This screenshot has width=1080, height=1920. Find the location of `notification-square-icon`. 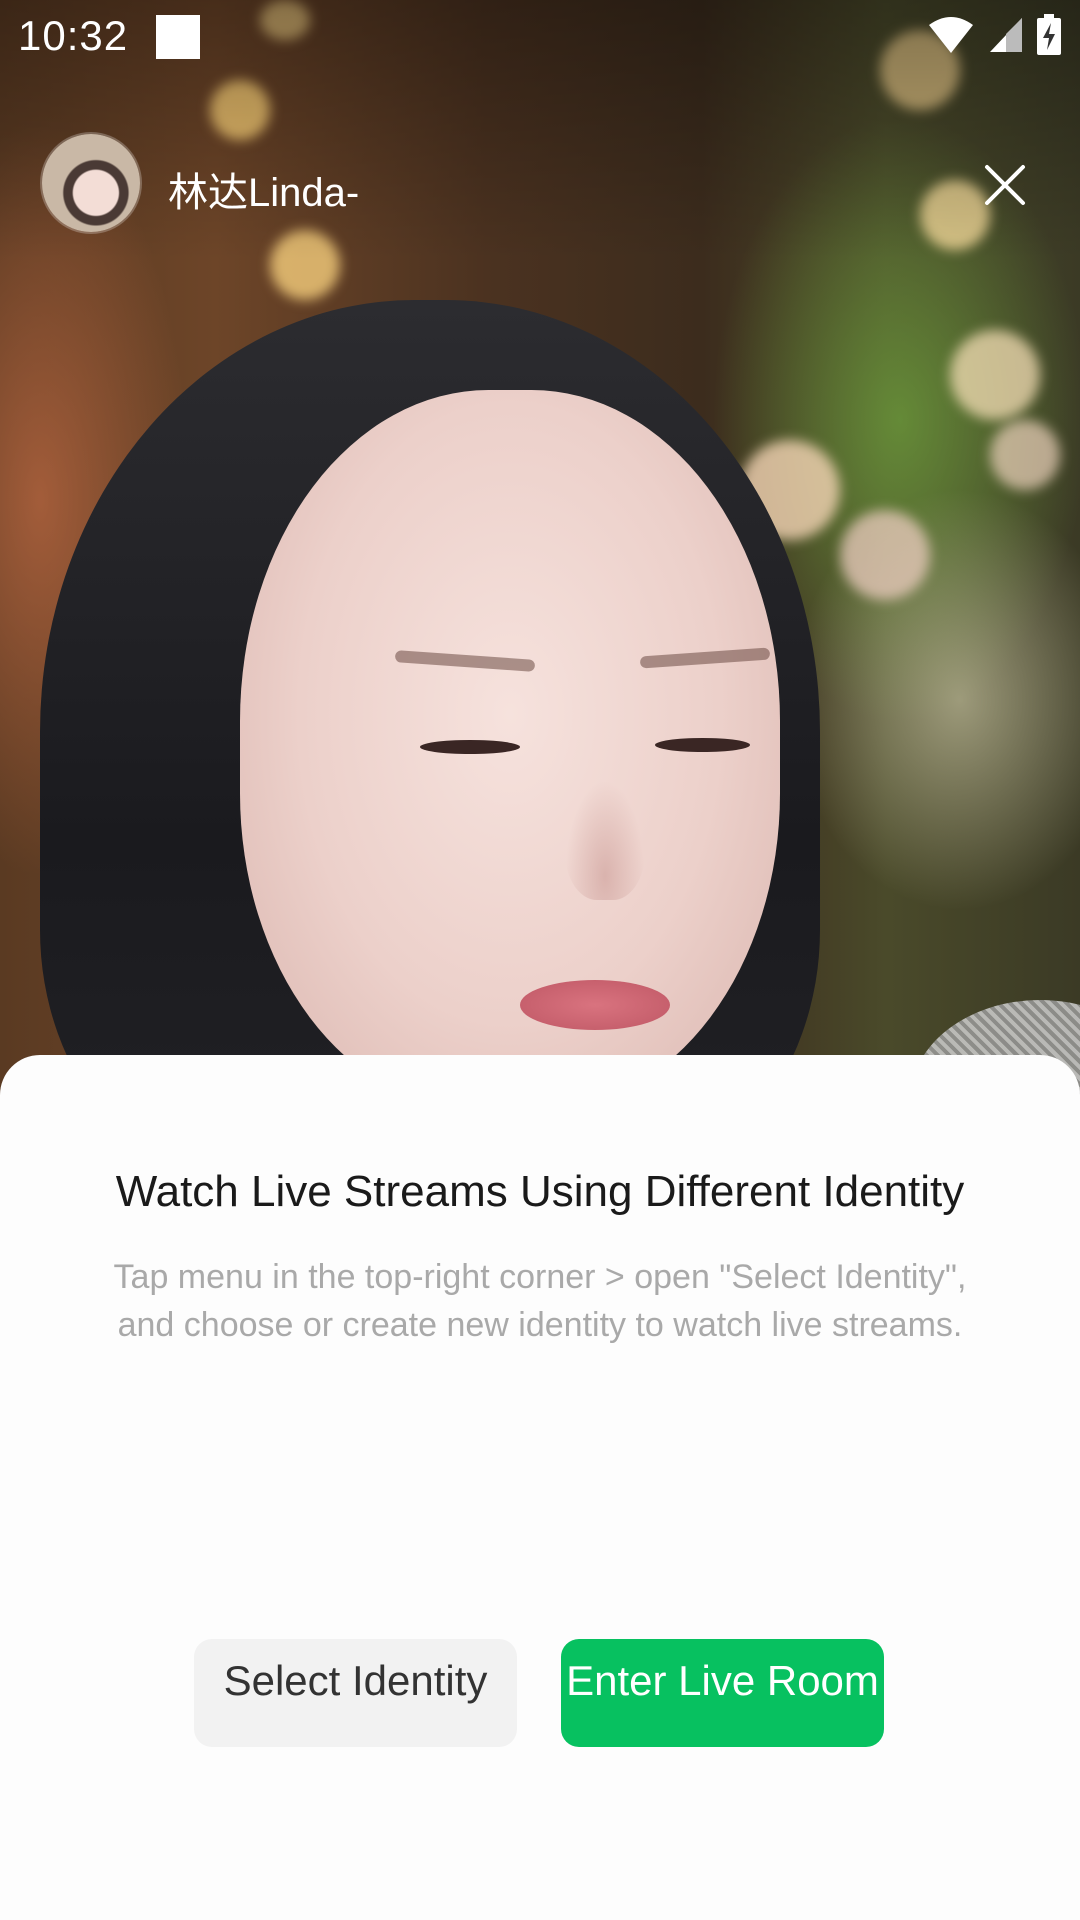

notification-square-icon is located at coordinates (178, 37).